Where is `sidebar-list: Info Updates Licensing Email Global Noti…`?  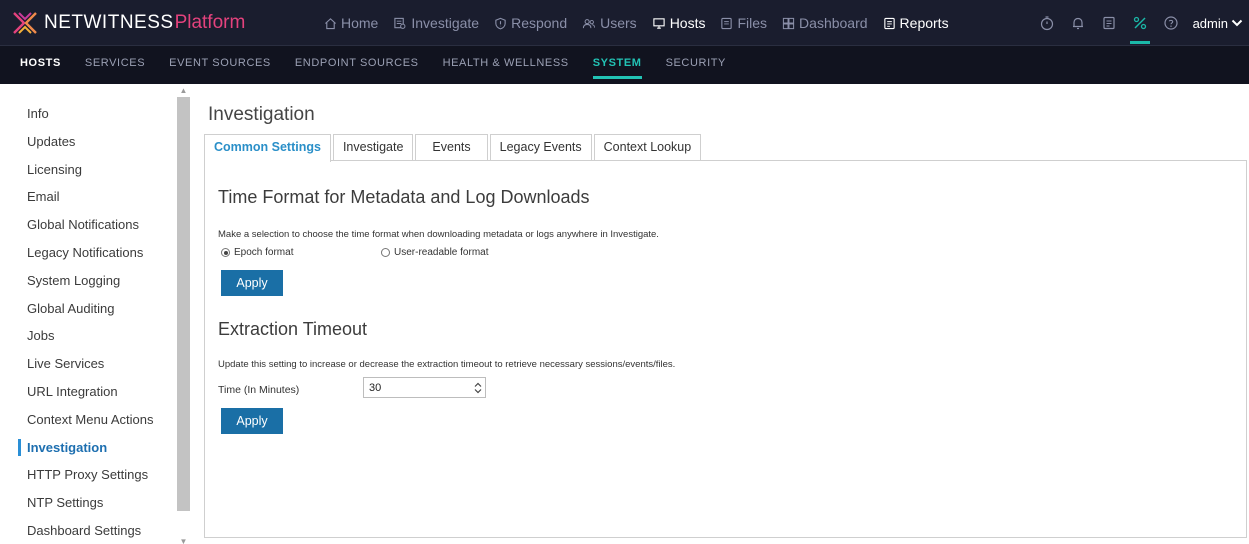
sidebar-list: Info Updates Licensing Email Global Noti… is located at coordinates (88, 322).